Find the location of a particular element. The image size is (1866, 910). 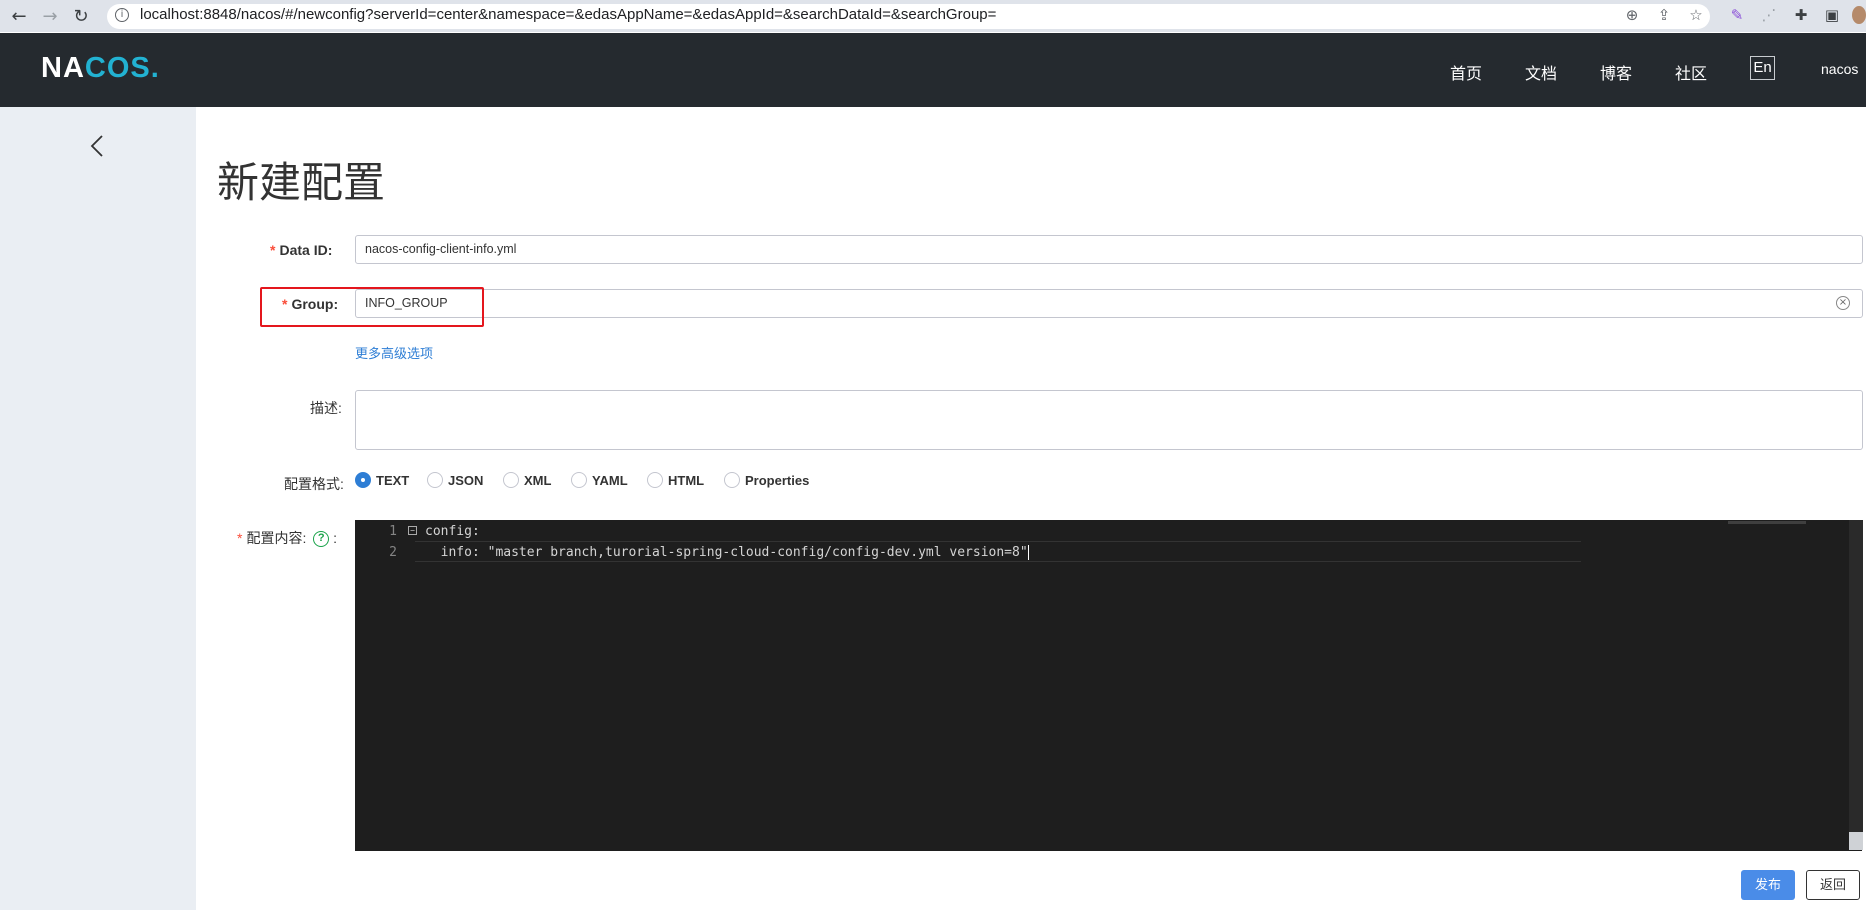

more-advanced-options-link: 更多高级选项 is located at coordinates (394, 352).